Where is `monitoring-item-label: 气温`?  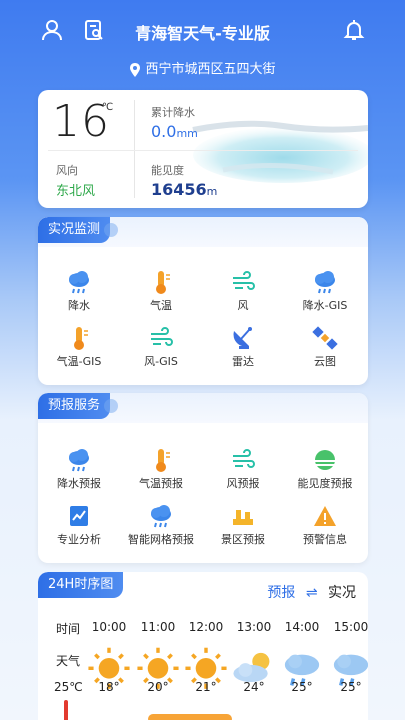
monitoring-item-label: 气温 is located at coordinates (161, 305).